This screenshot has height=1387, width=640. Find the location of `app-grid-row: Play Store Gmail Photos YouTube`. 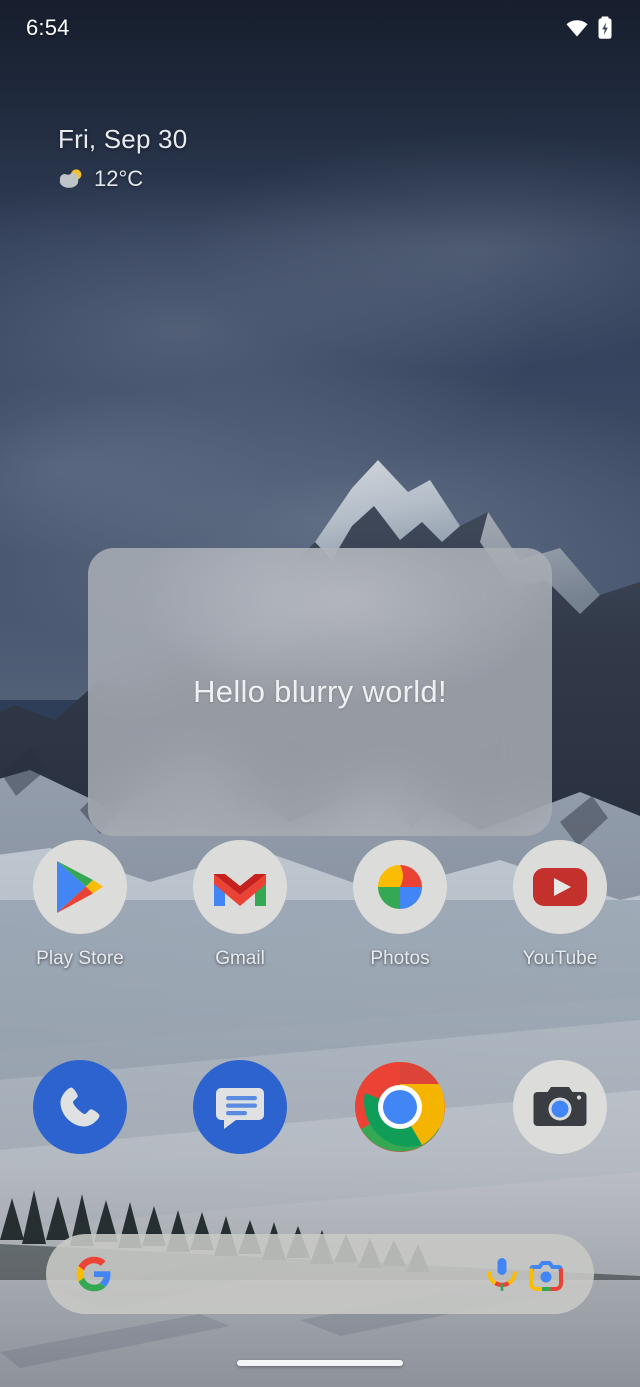

app-grid-row: Play Store Gmail Photos YouTube is located at coordinates (320, 905).